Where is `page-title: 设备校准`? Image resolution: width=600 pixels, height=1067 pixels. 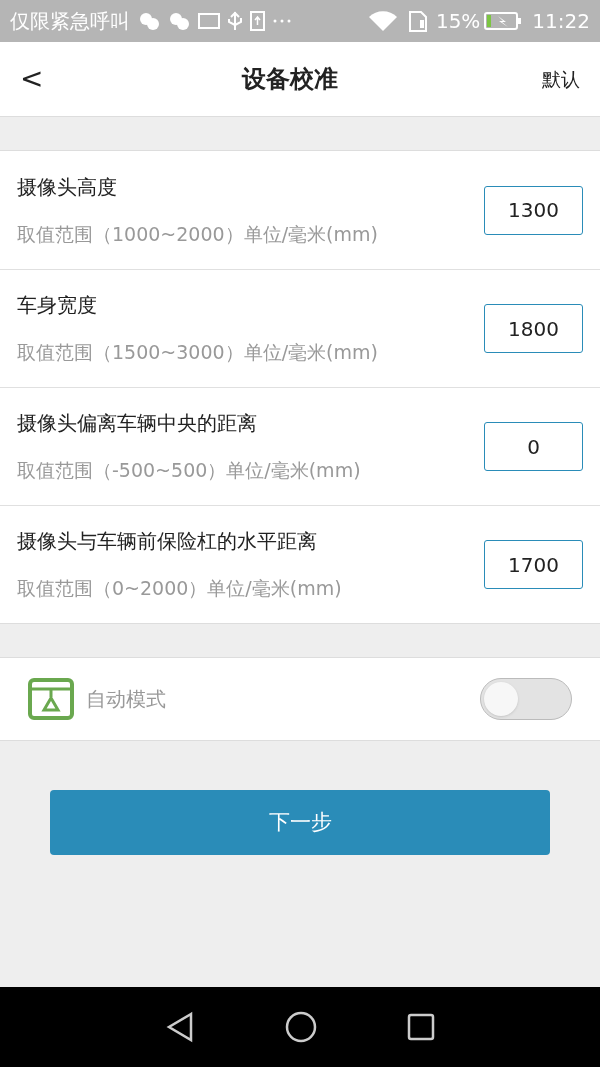
page-title: 设备校准 is located at coordinates (290, 79).